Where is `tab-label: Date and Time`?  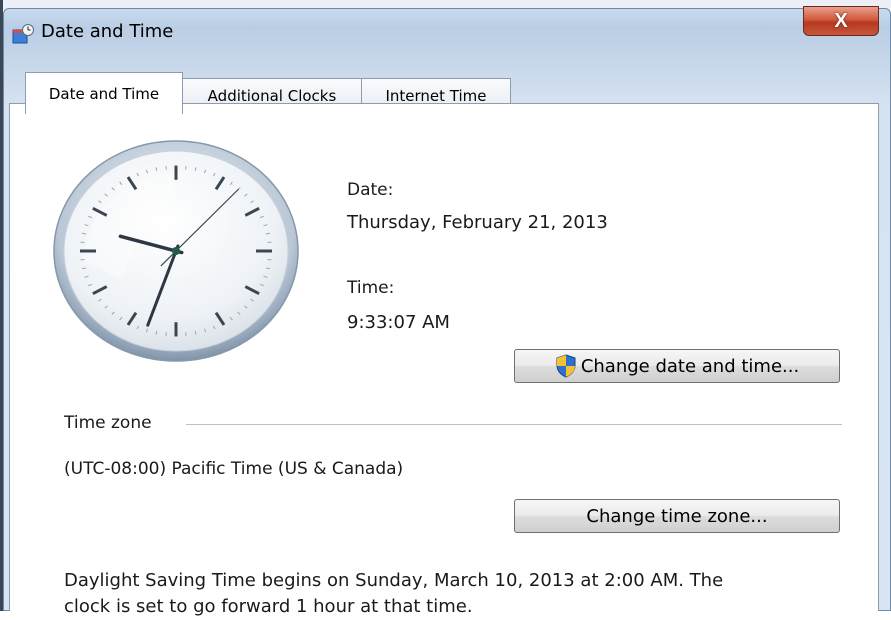
tab-label: Date and Time is located at coordinates (104, 94).